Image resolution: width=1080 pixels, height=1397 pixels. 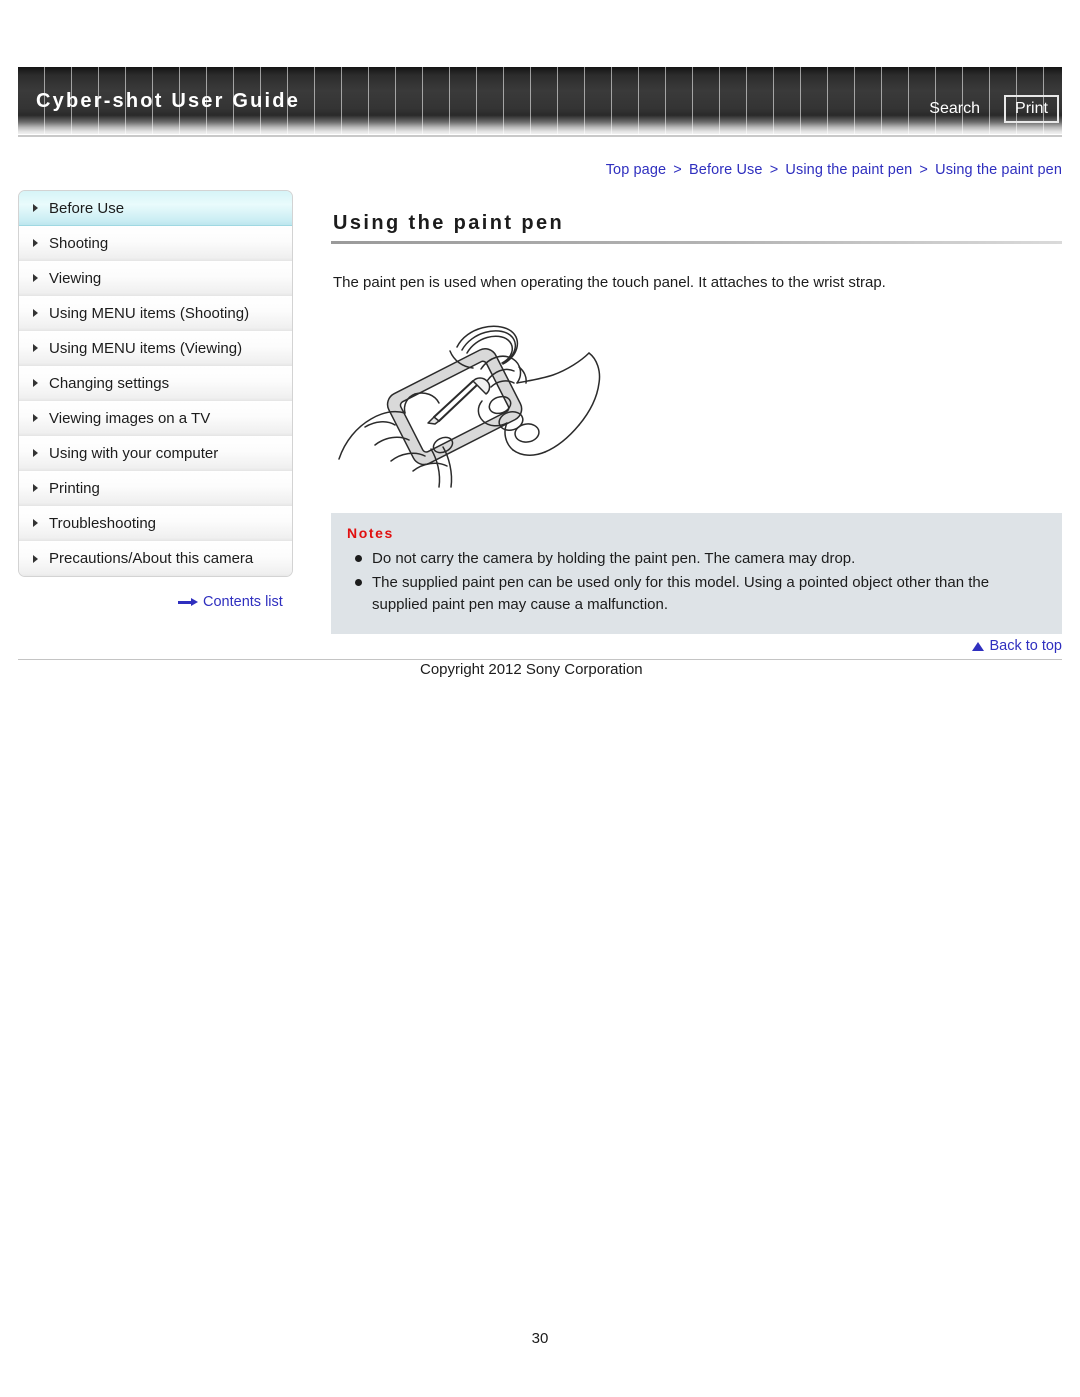 I want to click on breadcrumb-item-current: Using the paint pen, so click(x=998, y=170).